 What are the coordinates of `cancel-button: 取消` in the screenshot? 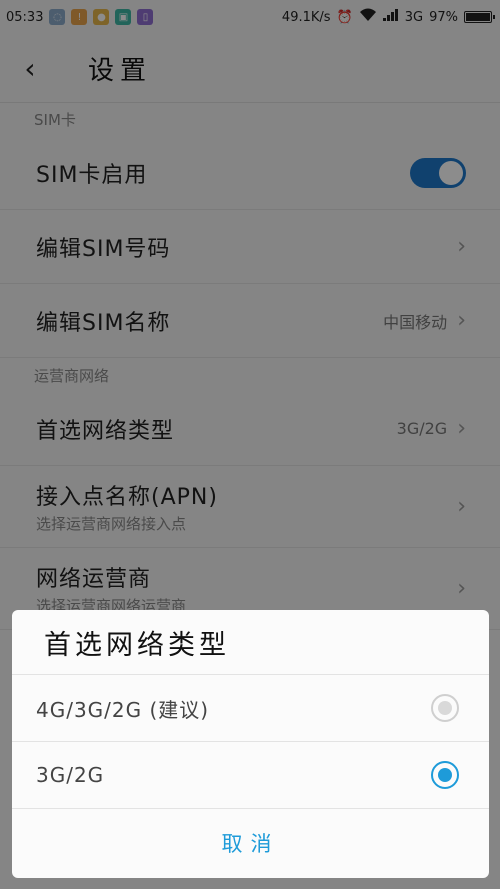 It's located at (250, 843).